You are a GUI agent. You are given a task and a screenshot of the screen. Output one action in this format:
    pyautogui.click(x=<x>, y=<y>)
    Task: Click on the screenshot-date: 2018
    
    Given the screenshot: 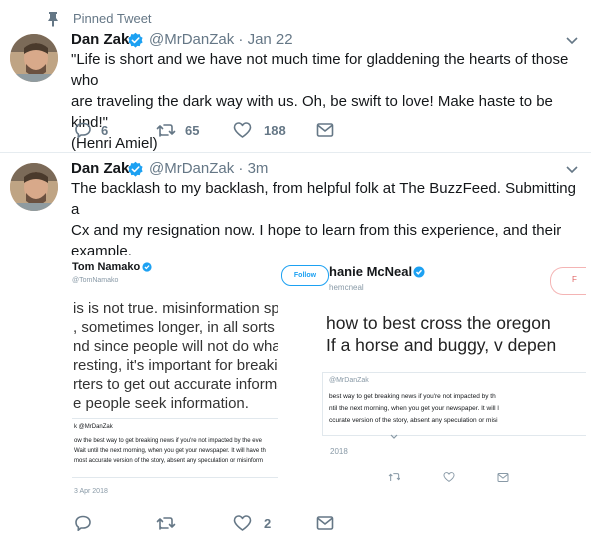 What is the action you would take?
    pyautogui.click(x=339, y=451)
    